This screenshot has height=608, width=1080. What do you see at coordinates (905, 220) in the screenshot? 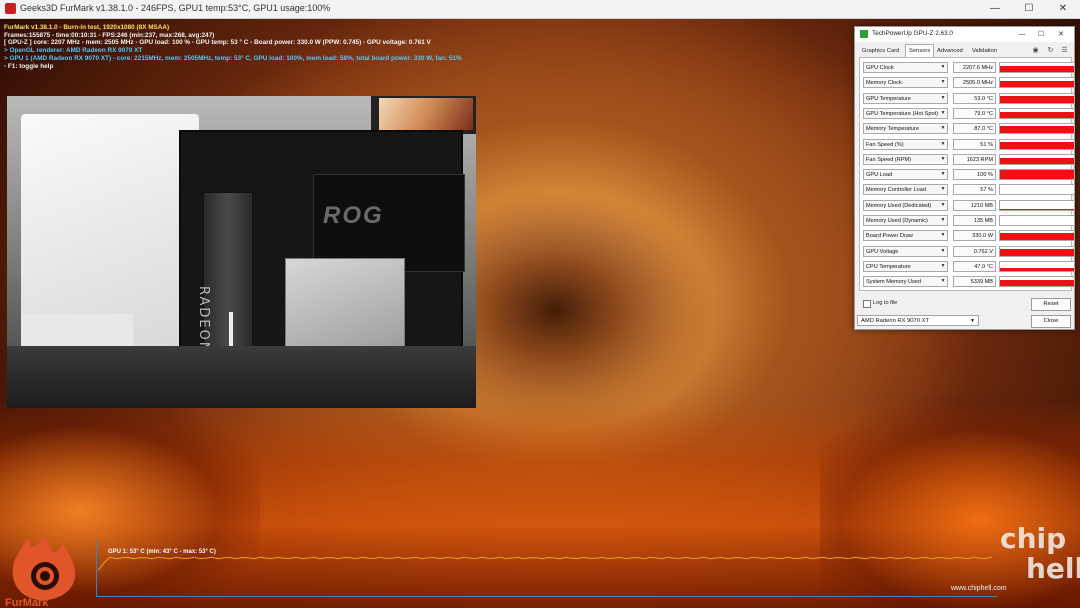
I see `sensor-name-select: Memory Used (Dynamic)` at bounding box center [905, 220].